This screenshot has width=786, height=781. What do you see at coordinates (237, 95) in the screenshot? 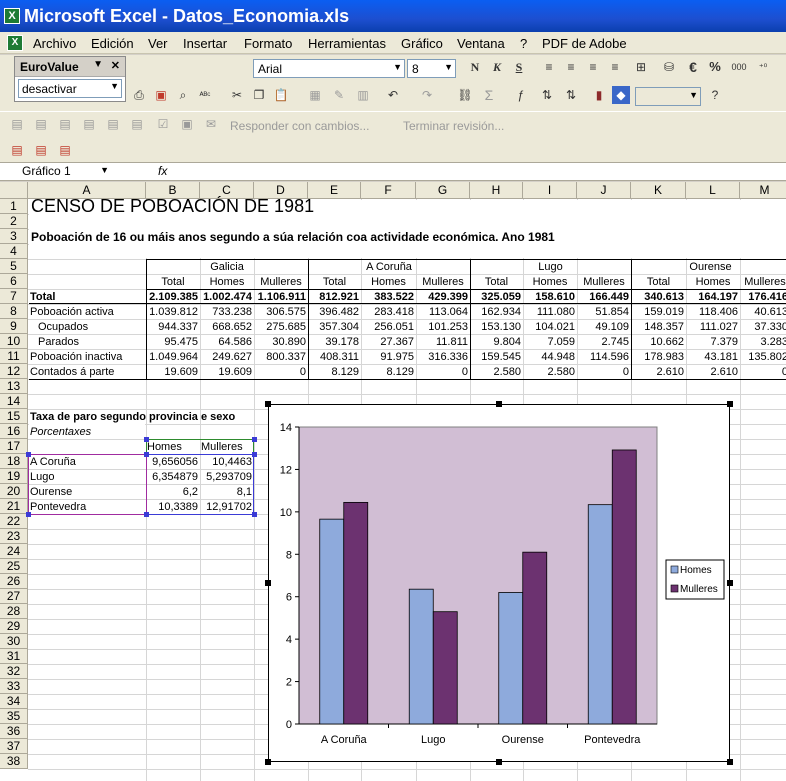
I see `cut-icon: ✂` at bounding box center [237, 95].